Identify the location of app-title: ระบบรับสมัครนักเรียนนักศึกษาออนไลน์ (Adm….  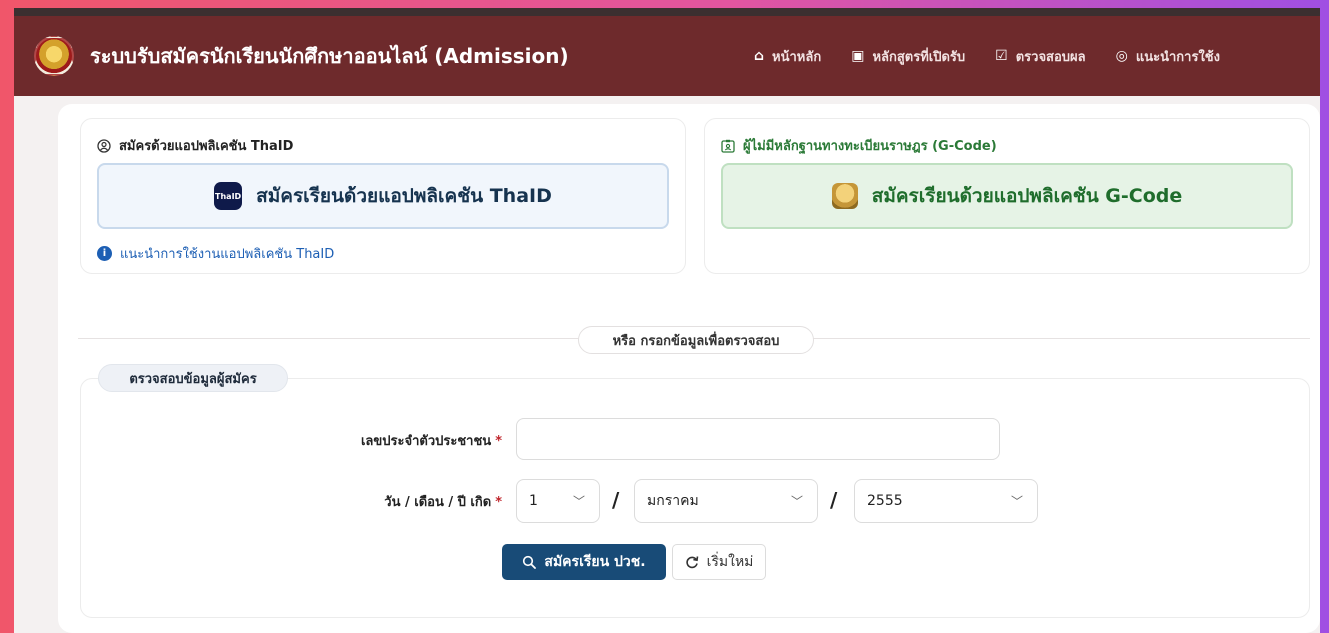
(329, 56).